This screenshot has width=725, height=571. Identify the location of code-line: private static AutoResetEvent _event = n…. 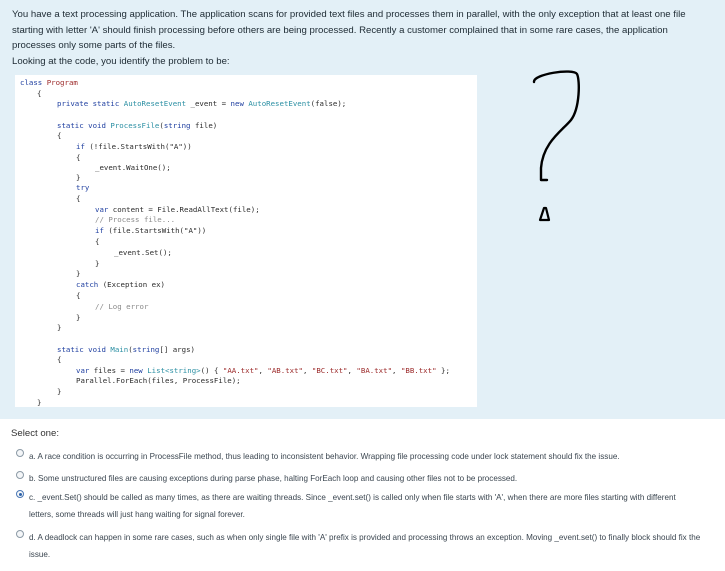
(202, 103).